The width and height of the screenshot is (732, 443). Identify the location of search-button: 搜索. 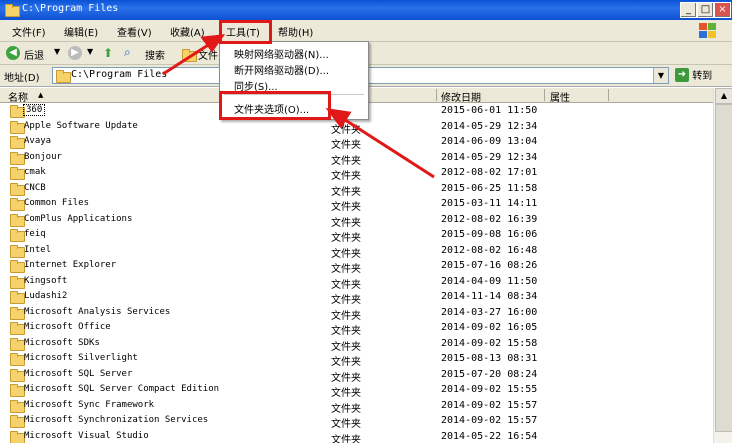
(155, 54).